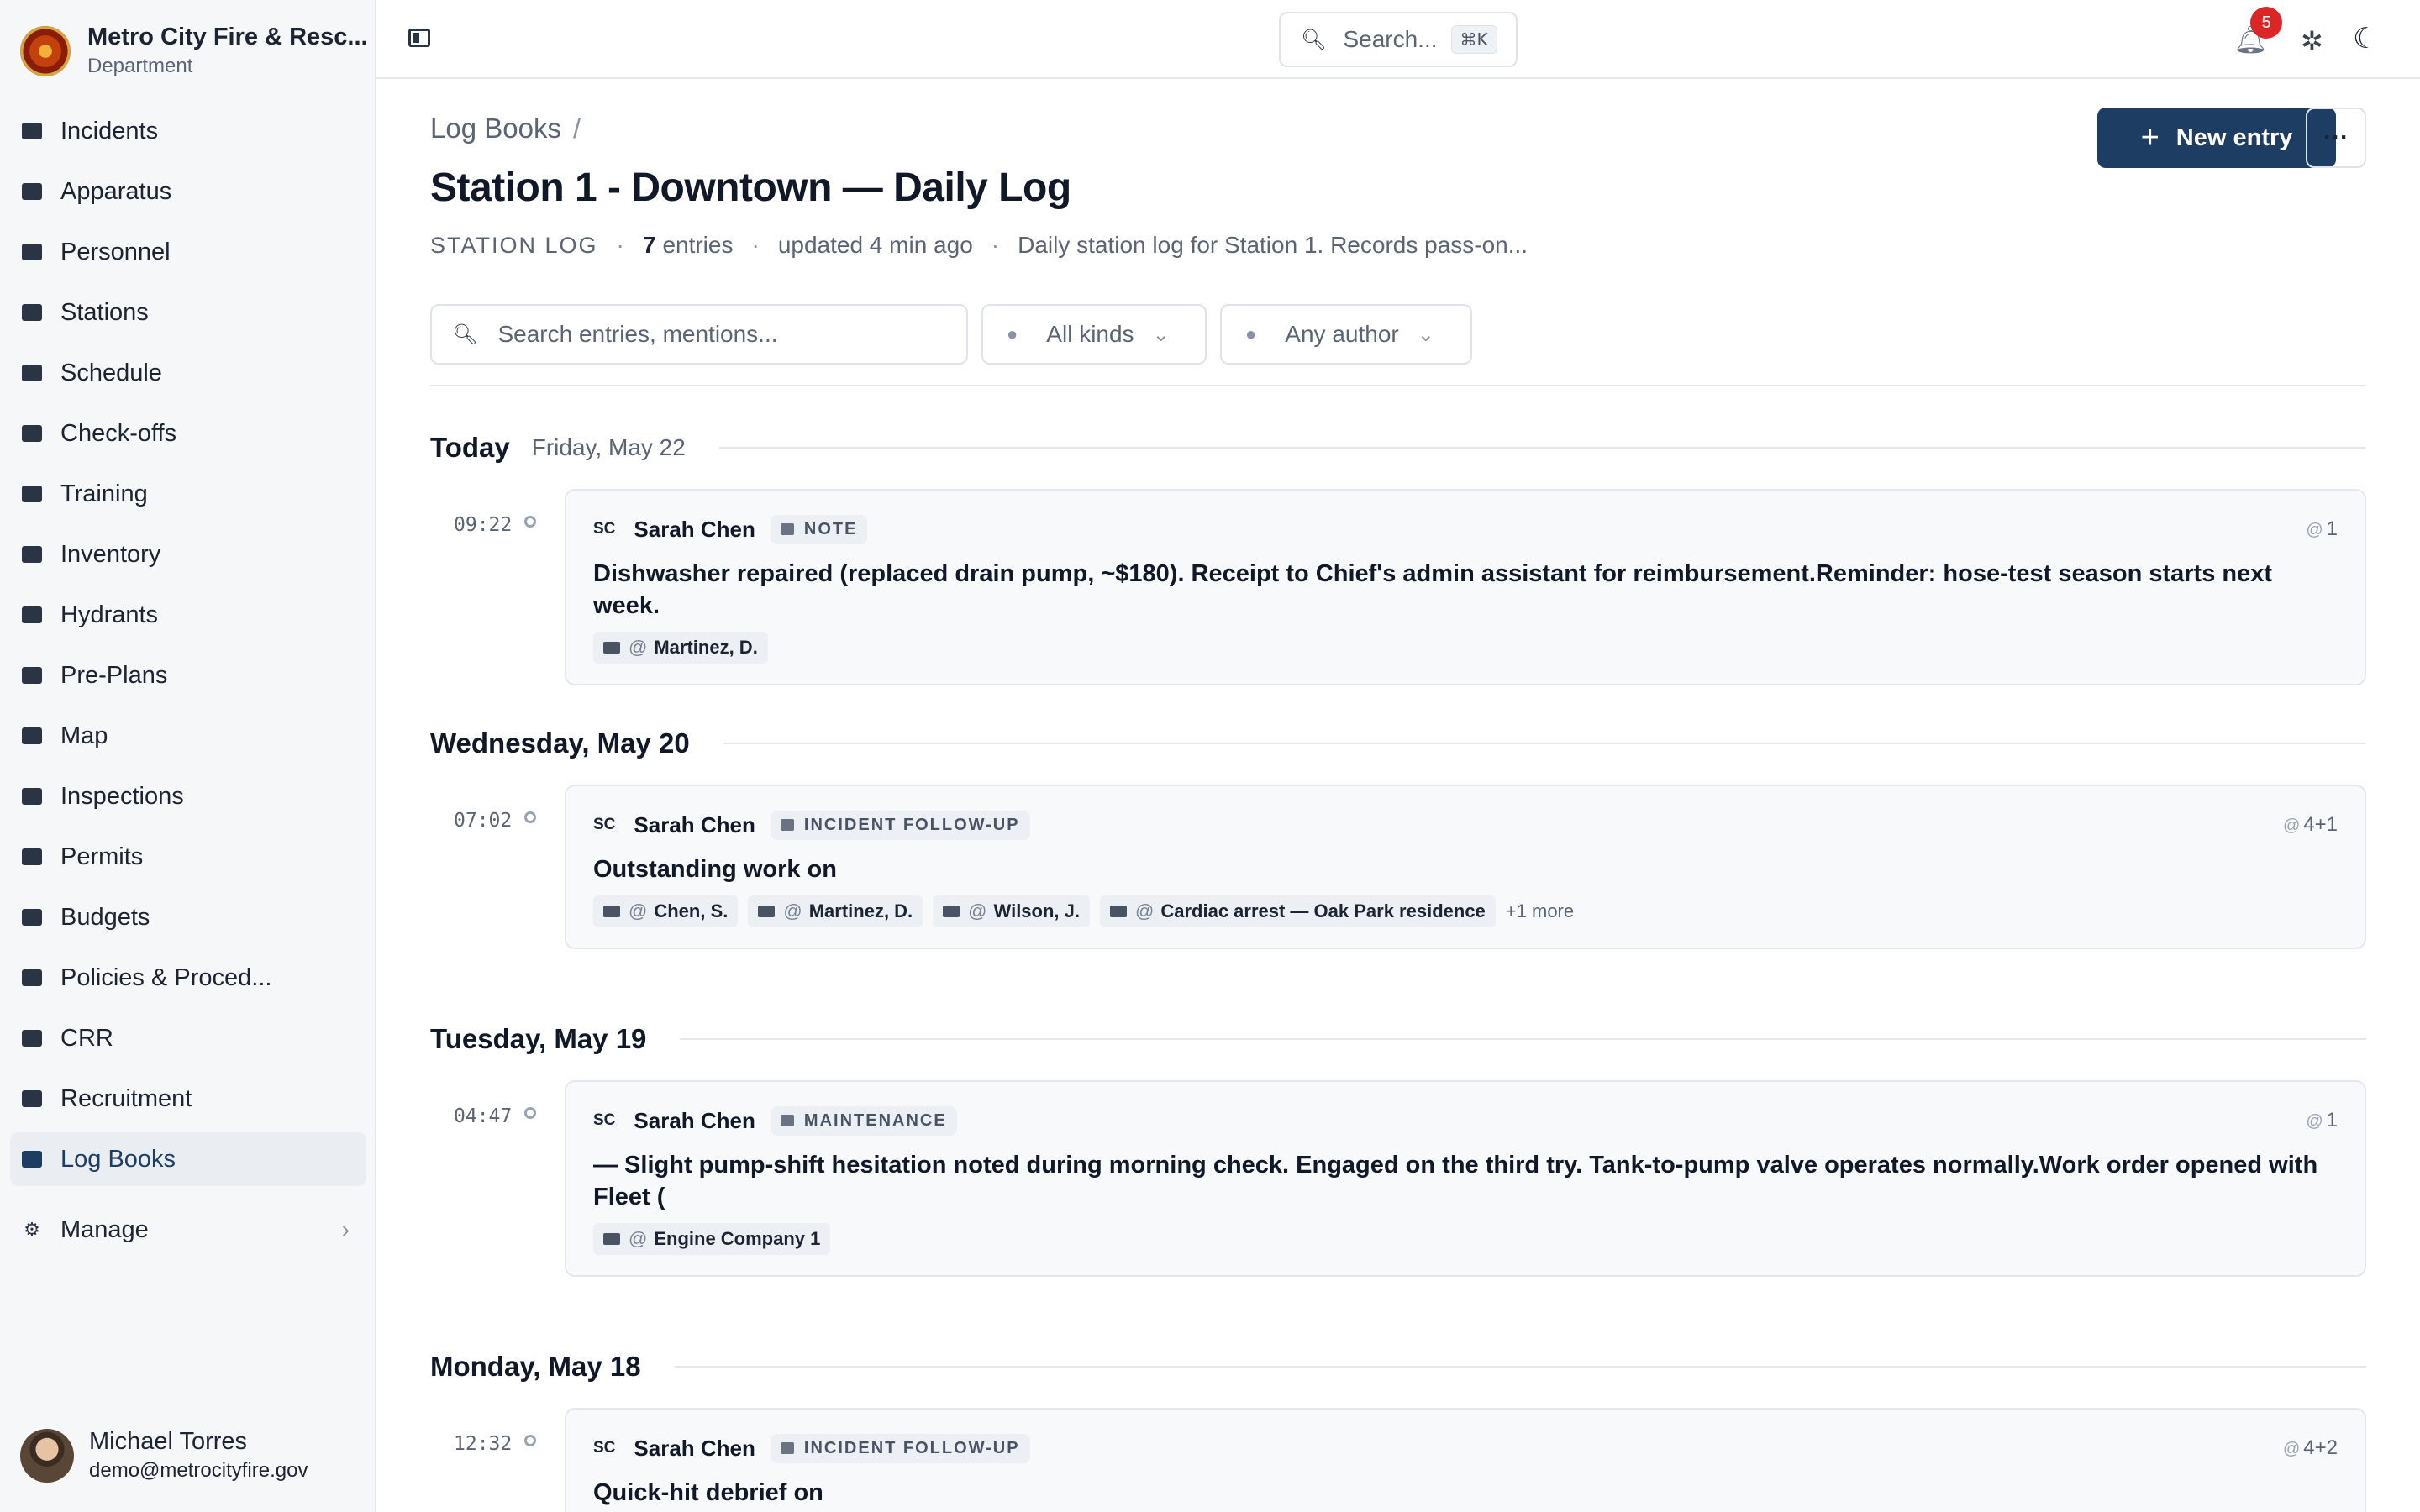 Image resolution: width=2420 pixels, height=1512 pixels. What do you see at coordinates (1540, 911) in the screenshot?
I see `more-mentions: +1 more` at bounding box center [1540, 911].